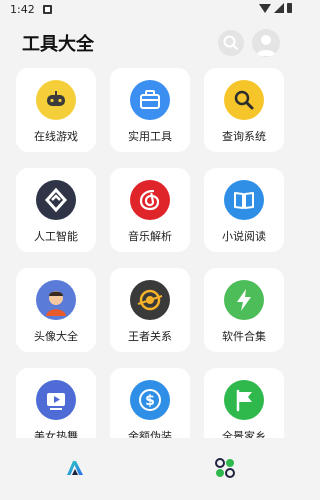 The width and height of the screenshot is (320, 500). Describe the element at coordinates (58, 44) in the screenshot. I see `page-title: 工具大全` at that location.